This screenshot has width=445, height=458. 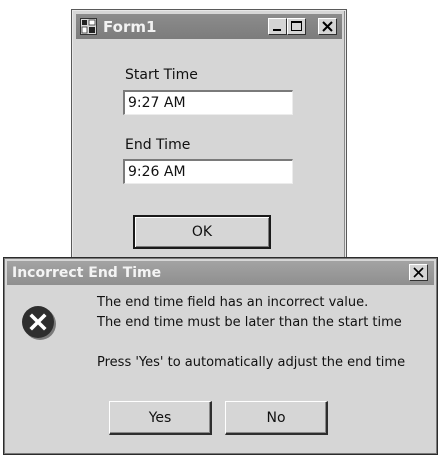 I want to click on dialog-title: Incorrect End Time, so click(x=87, y=273).